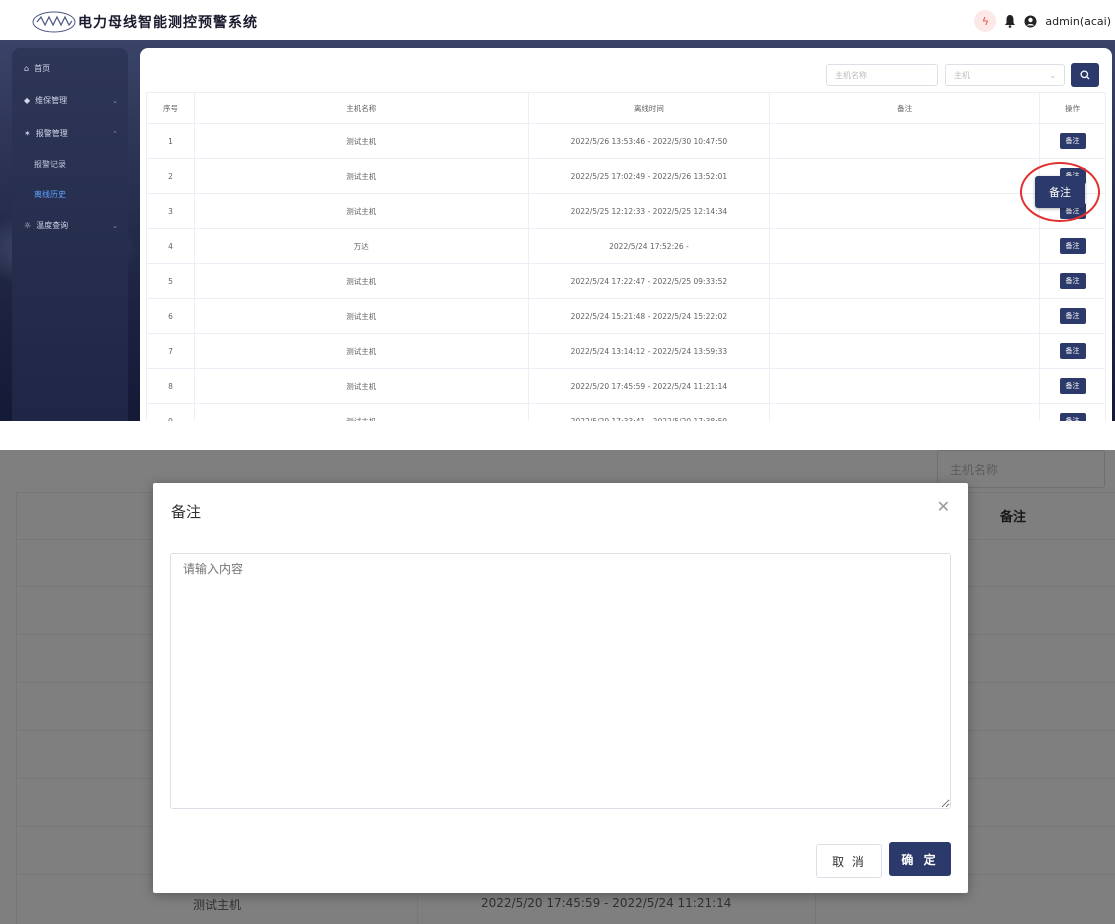  What do you see at coordinates (170, 141) in the screenshot?
I see `row-index: 1` at bounding box center [170, 141].